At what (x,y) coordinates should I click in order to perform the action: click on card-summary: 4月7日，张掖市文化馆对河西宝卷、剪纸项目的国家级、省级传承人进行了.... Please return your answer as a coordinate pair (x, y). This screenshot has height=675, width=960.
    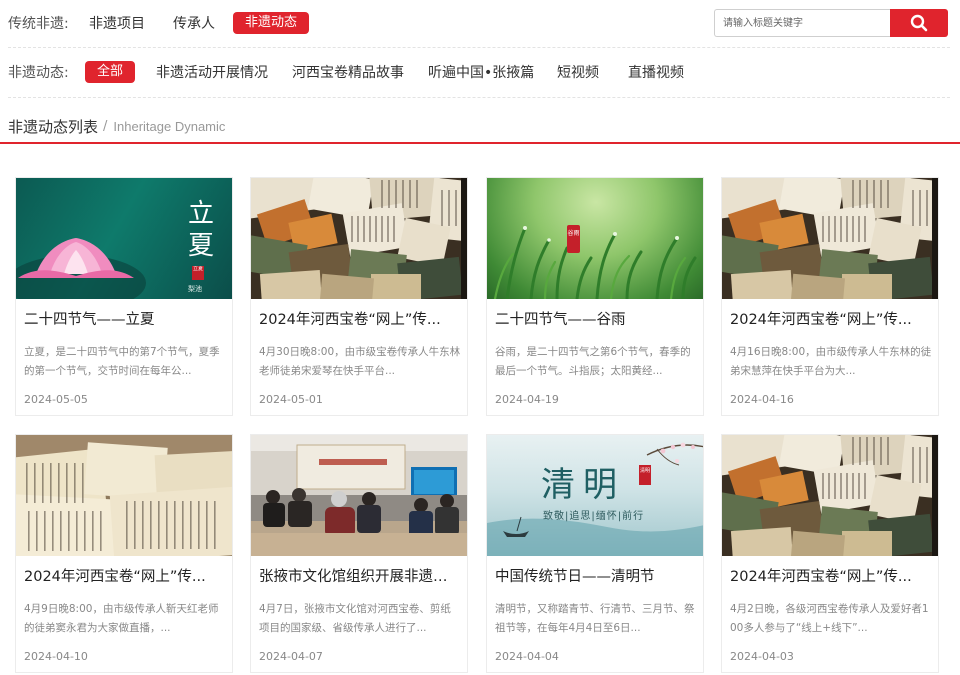
    Looking at the image, I should click on (355, 618).